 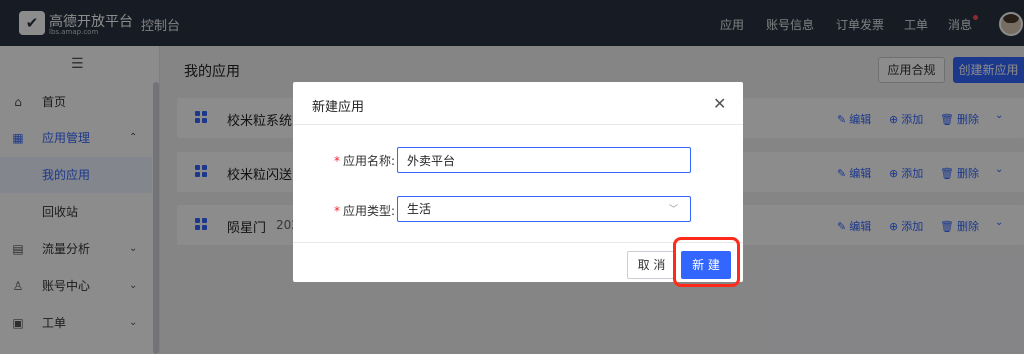 I want to click on app-type-select: 生活, so click(x=544, y=209).